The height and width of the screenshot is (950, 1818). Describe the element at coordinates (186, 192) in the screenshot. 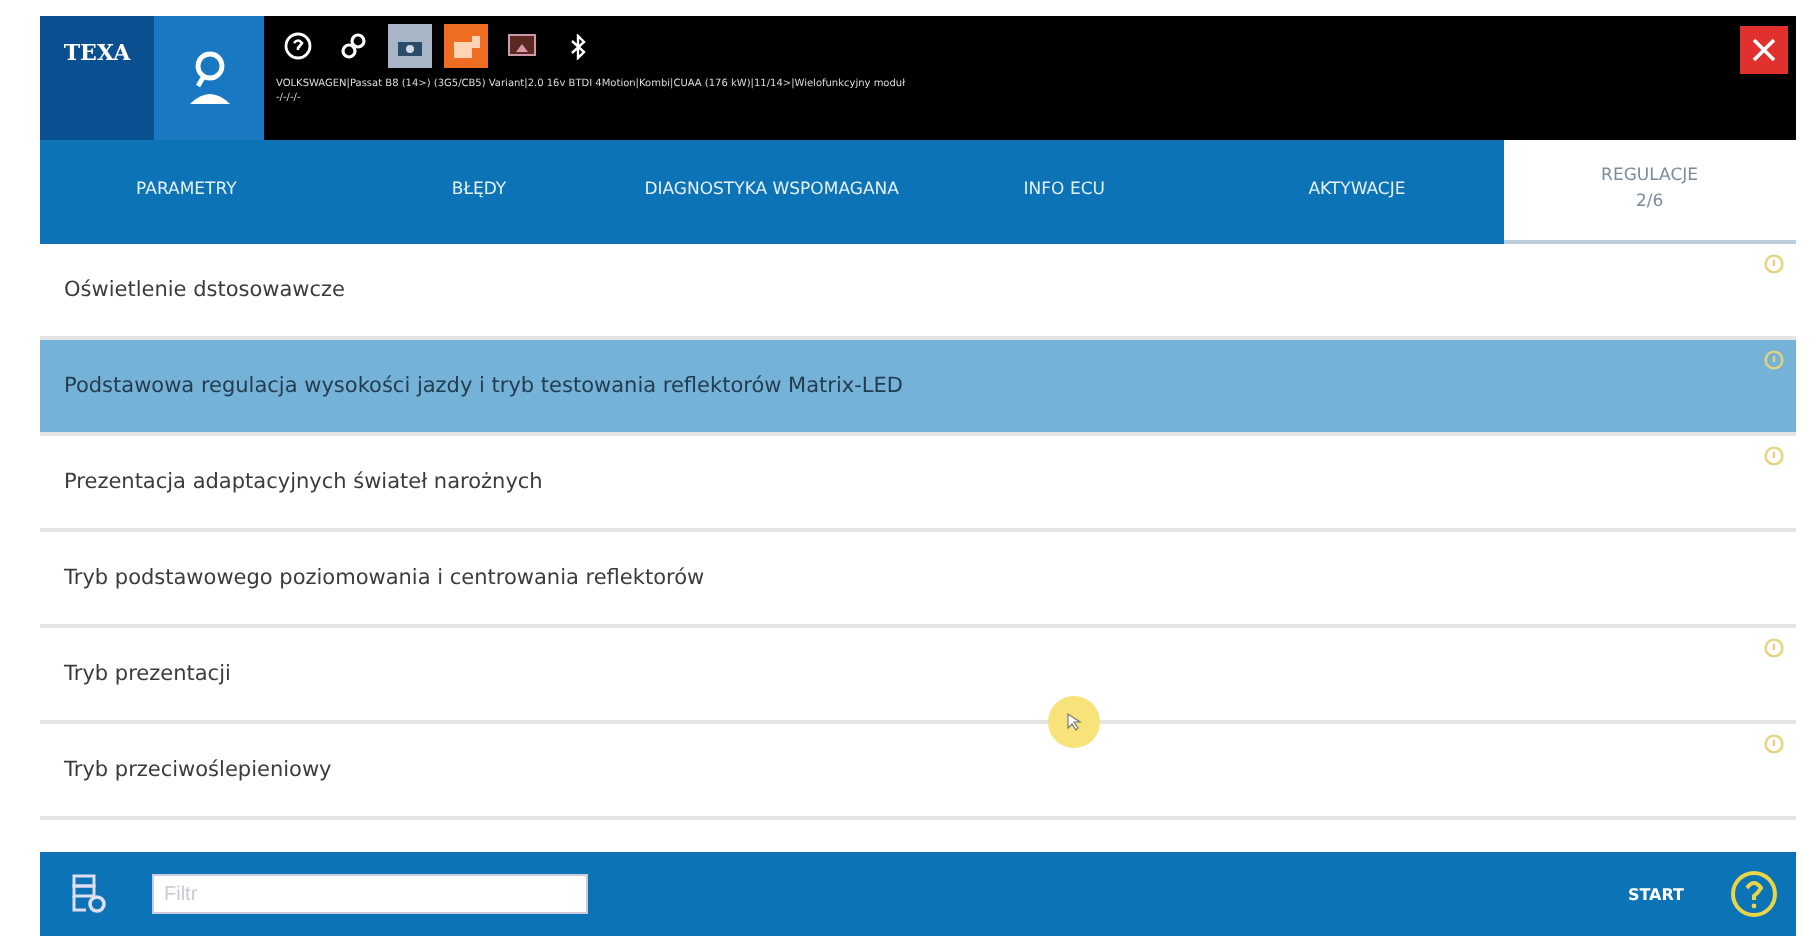

I see `tab: PARAMETRY` at that location.